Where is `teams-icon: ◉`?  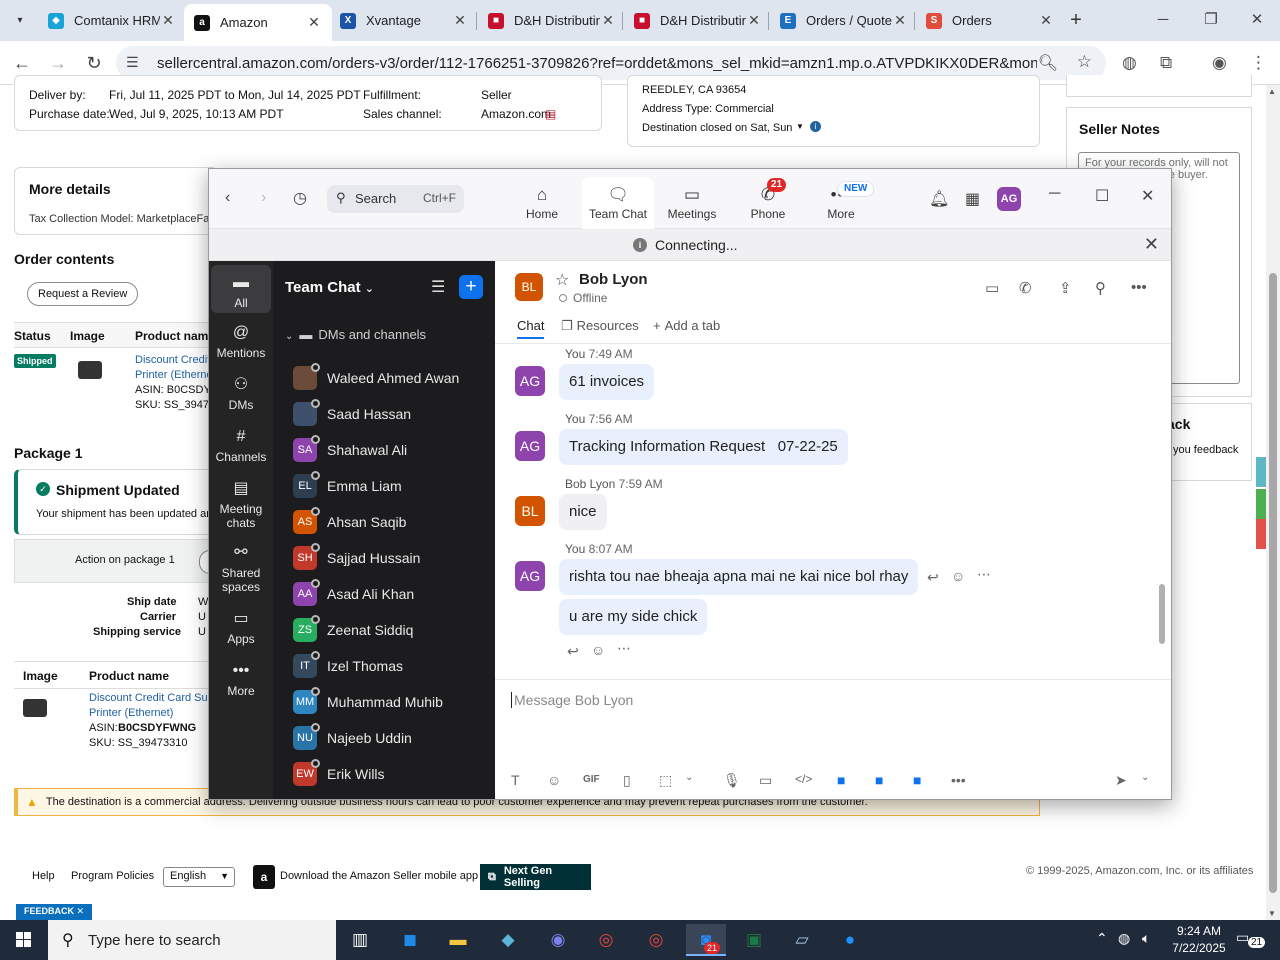
teams-icon: ◉ is located at coordinates (558, 940).